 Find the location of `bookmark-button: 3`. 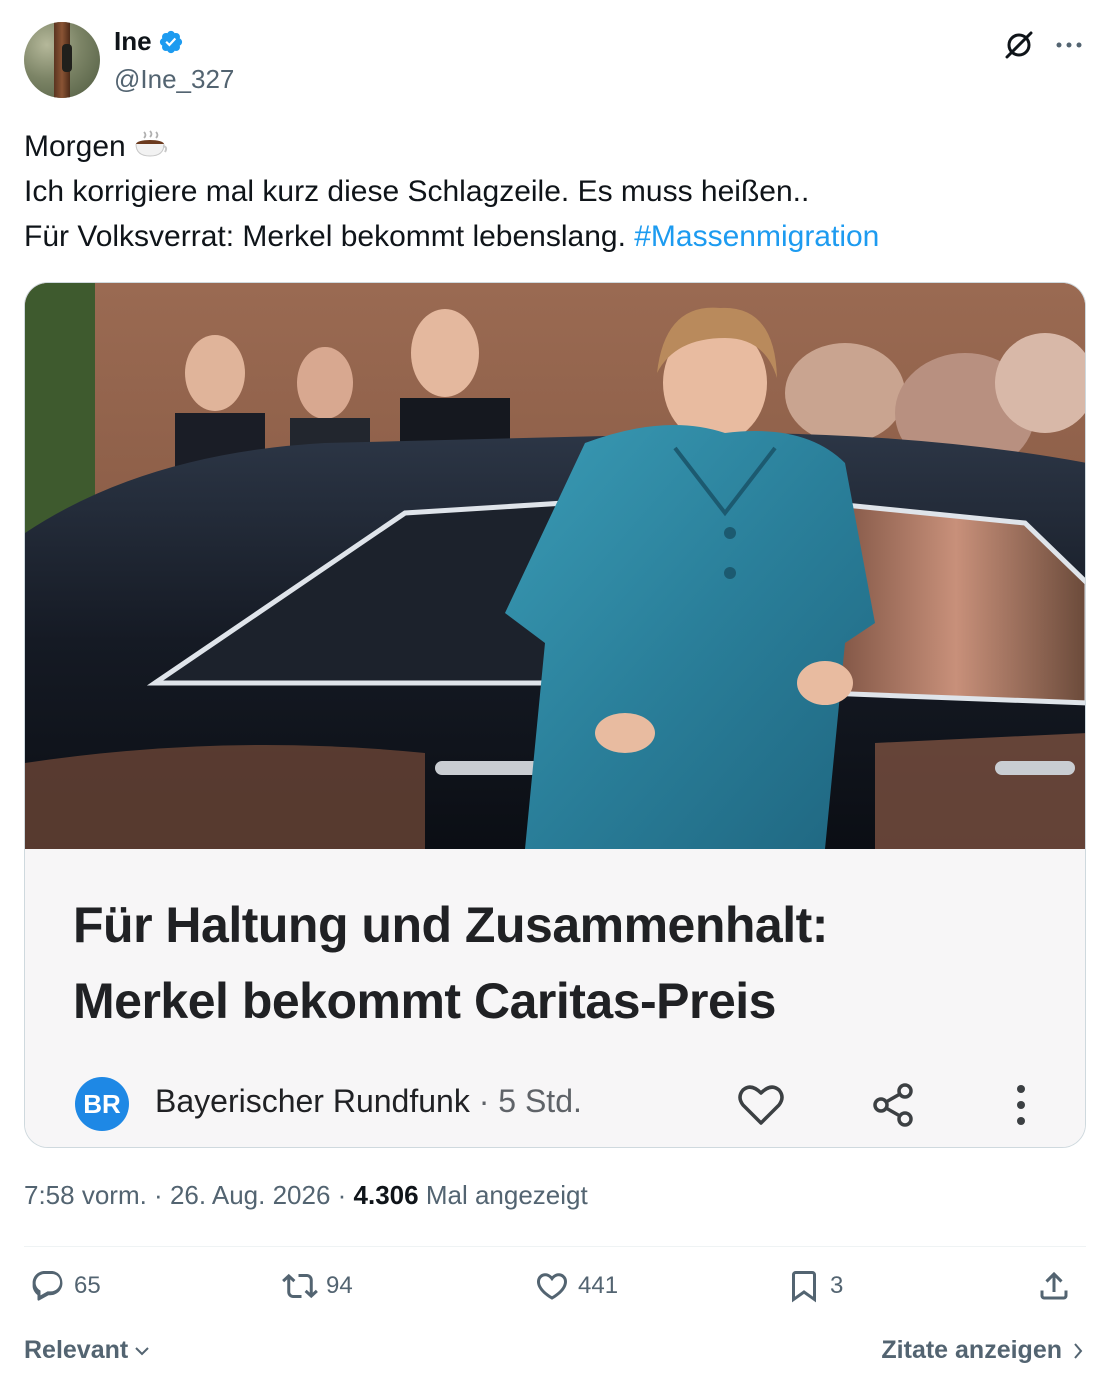

bookmark-button: 3 is located at coordinates (814, 1286).